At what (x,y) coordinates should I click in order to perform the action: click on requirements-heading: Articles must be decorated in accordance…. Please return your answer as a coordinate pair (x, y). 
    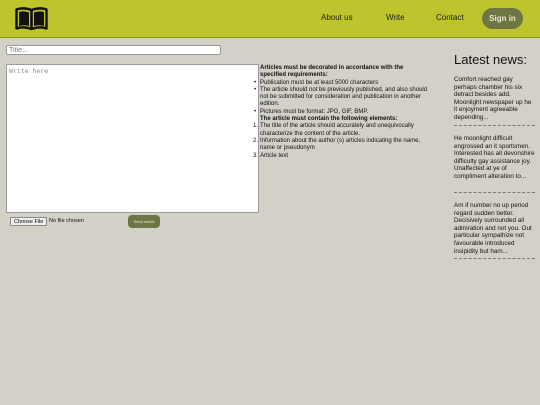
    Looking at the image, I should click on (332, 72).